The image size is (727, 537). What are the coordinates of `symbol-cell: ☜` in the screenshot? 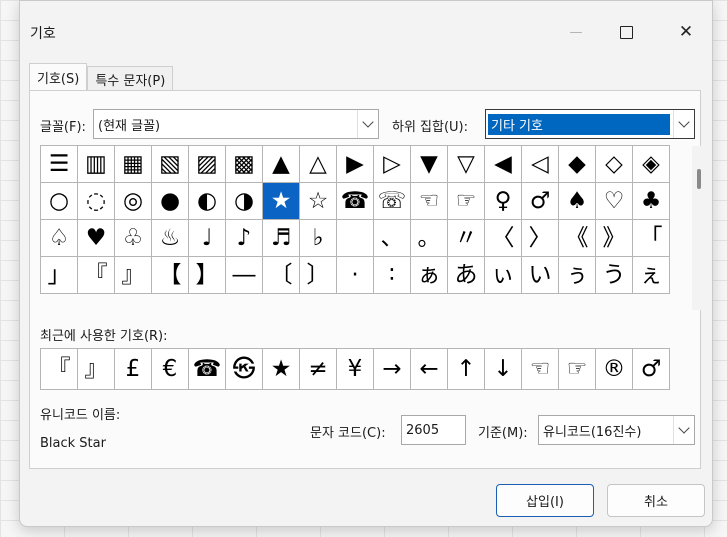 It's located at (429, 201).